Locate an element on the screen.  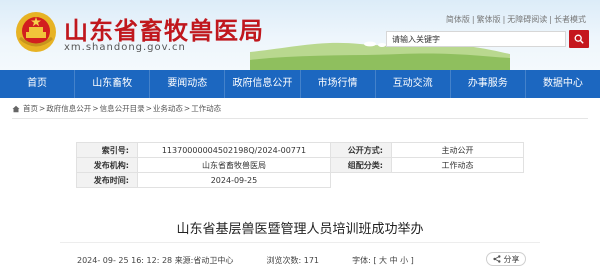
disclosure-label: 公开方式: is located at coordinates (360, 150).